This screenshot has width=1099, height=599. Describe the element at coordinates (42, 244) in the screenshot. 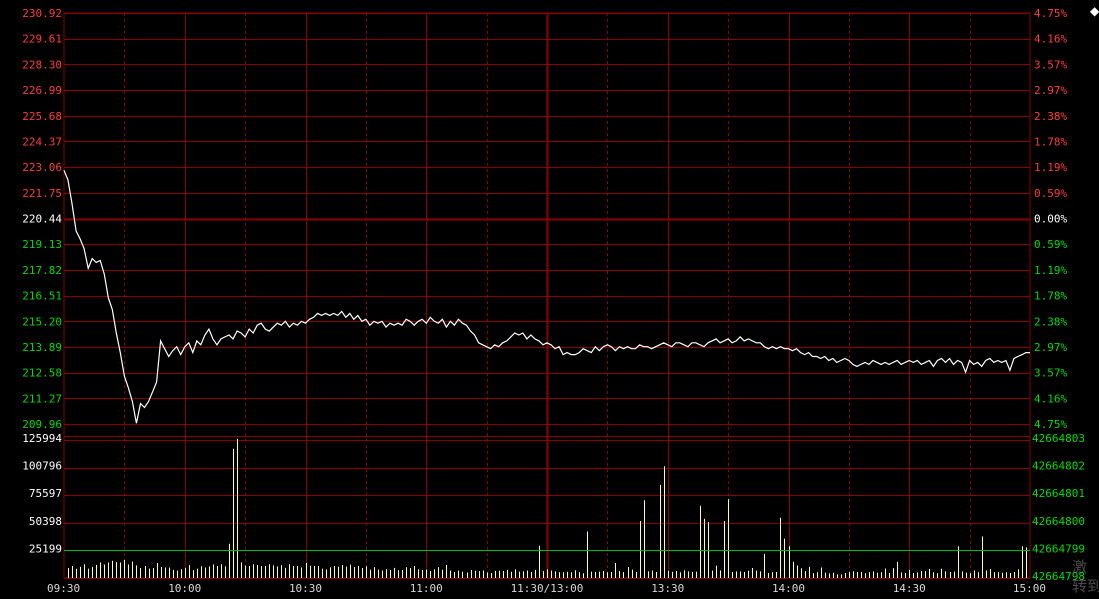

I see `price-tick-label: 219.13` at that location.